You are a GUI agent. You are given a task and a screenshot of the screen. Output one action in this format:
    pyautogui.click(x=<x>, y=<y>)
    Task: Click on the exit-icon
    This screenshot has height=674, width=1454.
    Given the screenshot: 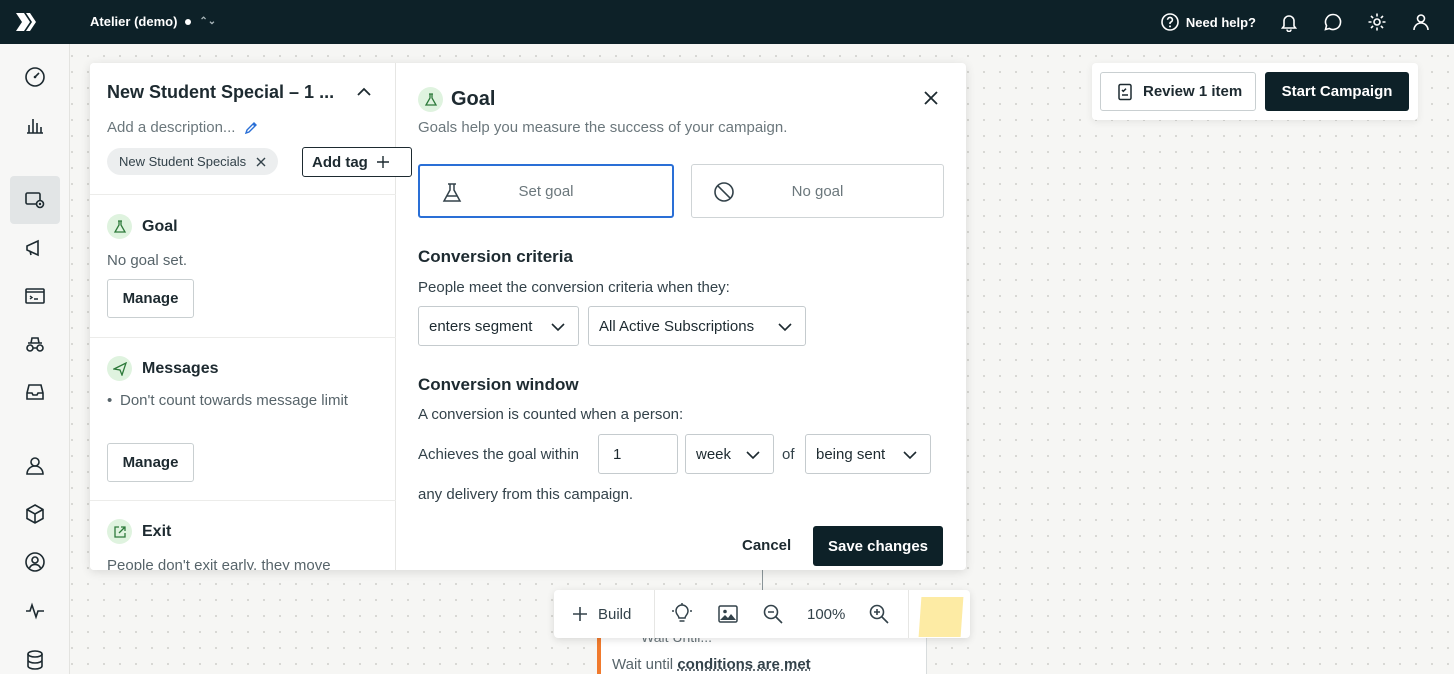 What is the action you would take?
    pyautogui.click(x=119, y=531)
    